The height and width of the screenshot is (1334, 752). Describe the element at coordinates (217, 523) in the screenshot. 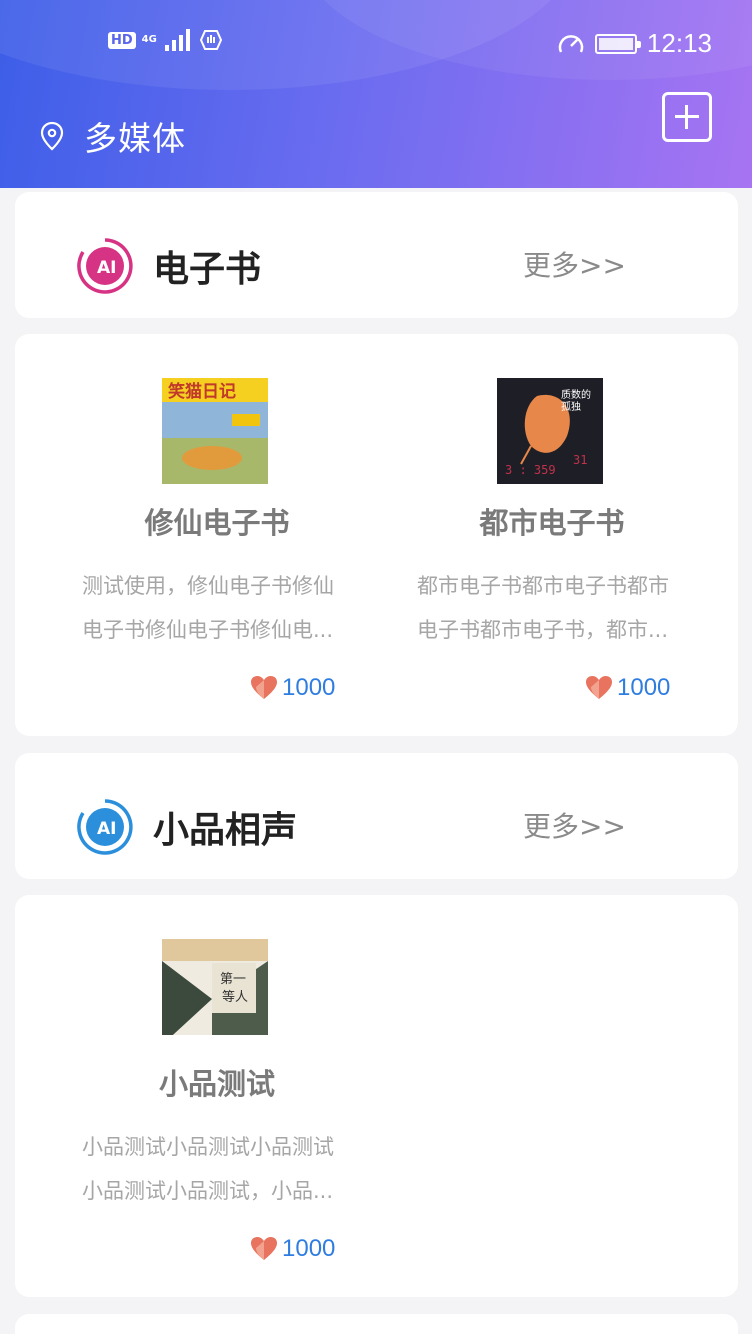

I see `item-title: 修仙电子书` at that location.